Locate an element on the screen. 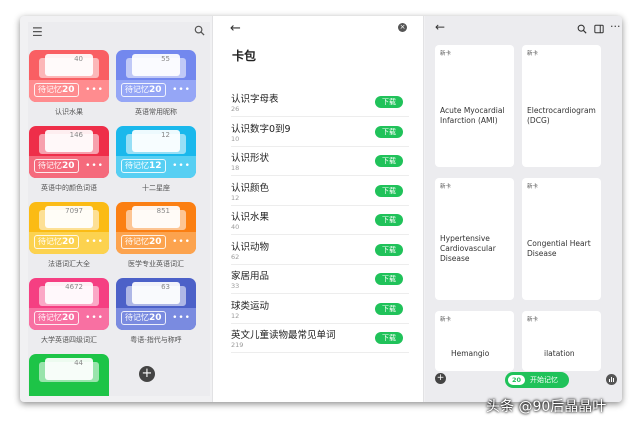 Image resolution: width=640 pixels, height=430 pixels. statistics-icon is located at coordinates (611, 379).